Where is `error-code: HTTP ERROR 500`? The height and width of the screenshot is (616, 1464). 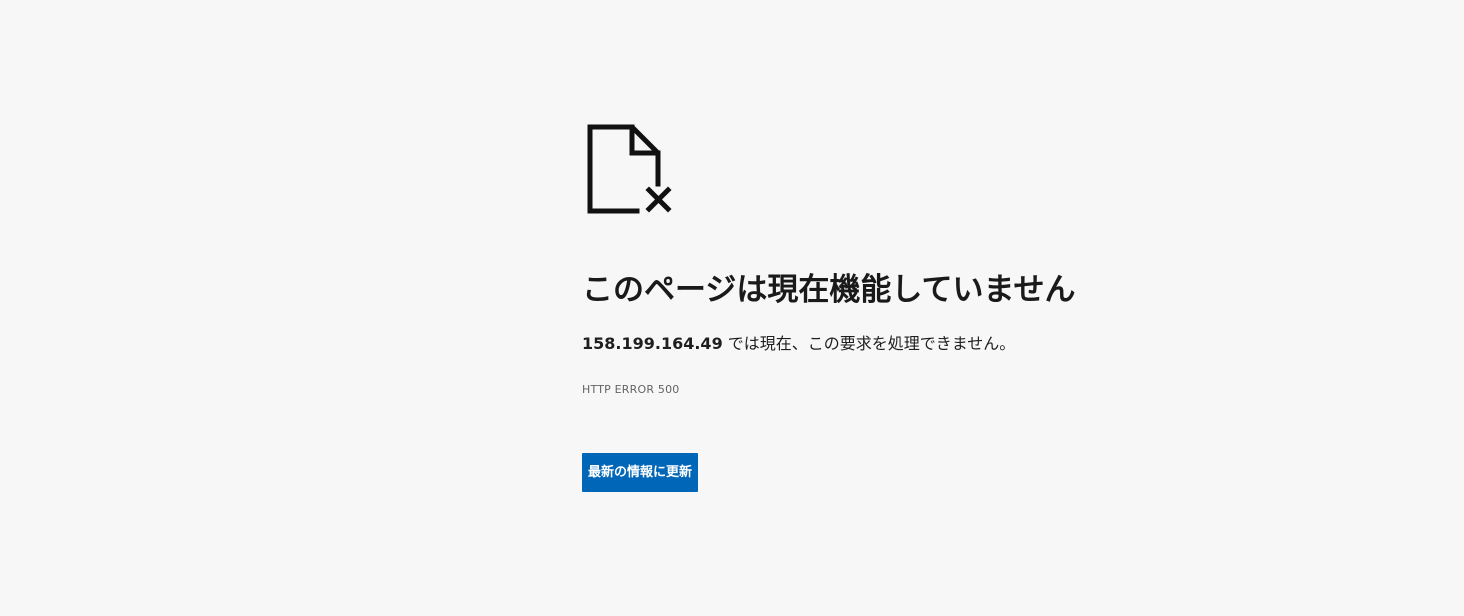
error-code: HTTP ERROR 500 is located at coordinates (631, 389).